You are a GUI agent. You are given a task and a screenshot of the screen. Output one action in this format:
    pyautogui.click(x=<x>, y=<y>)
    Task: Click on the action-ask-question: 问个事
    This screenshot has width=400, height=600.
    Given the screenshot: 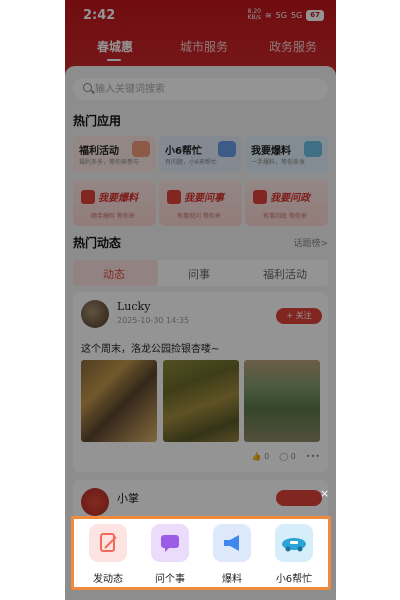 What is the action you would take?
    pyautogui.click(x=170, y=554)
    